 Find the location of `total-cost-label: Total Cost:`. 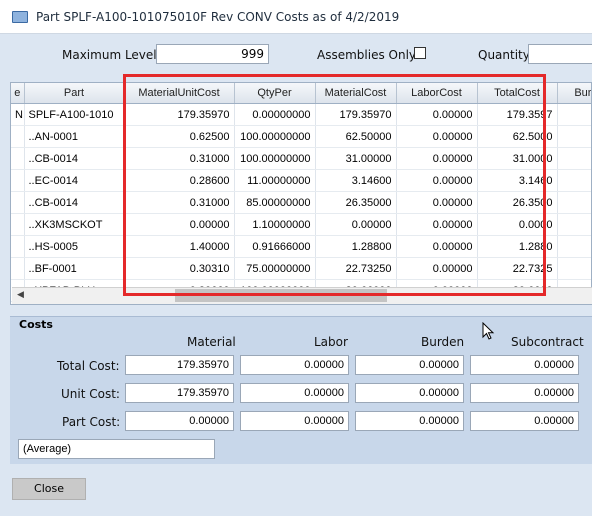

total-cost-label: Total Cost: is located at coordinates (88, 366).